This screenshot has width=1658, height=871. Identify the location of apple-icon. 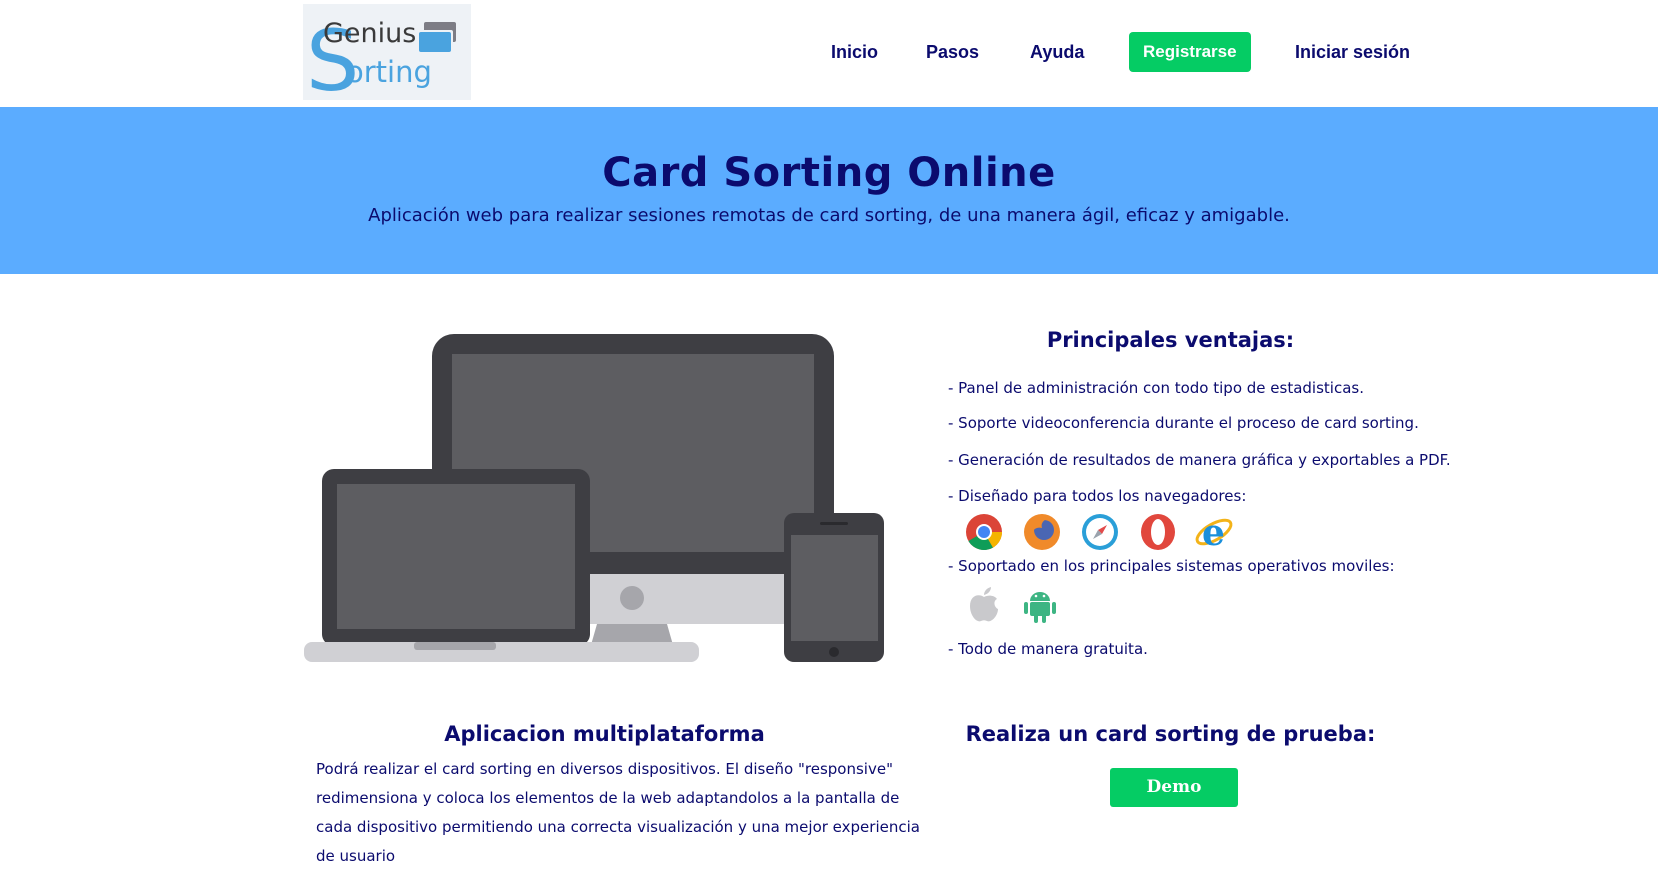
(984, 605).